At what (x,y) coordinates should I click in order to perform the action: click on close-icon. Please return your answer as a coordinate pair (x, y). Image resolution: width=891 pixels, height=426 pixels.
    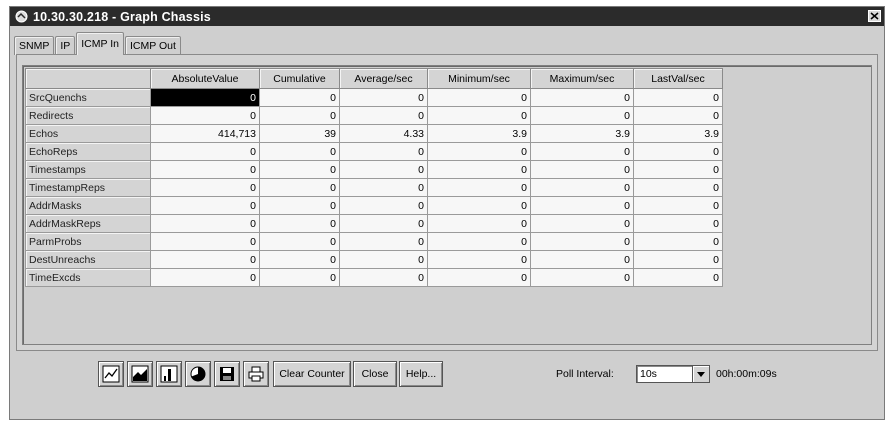
    Looking at the image, I should click on (874, 16).